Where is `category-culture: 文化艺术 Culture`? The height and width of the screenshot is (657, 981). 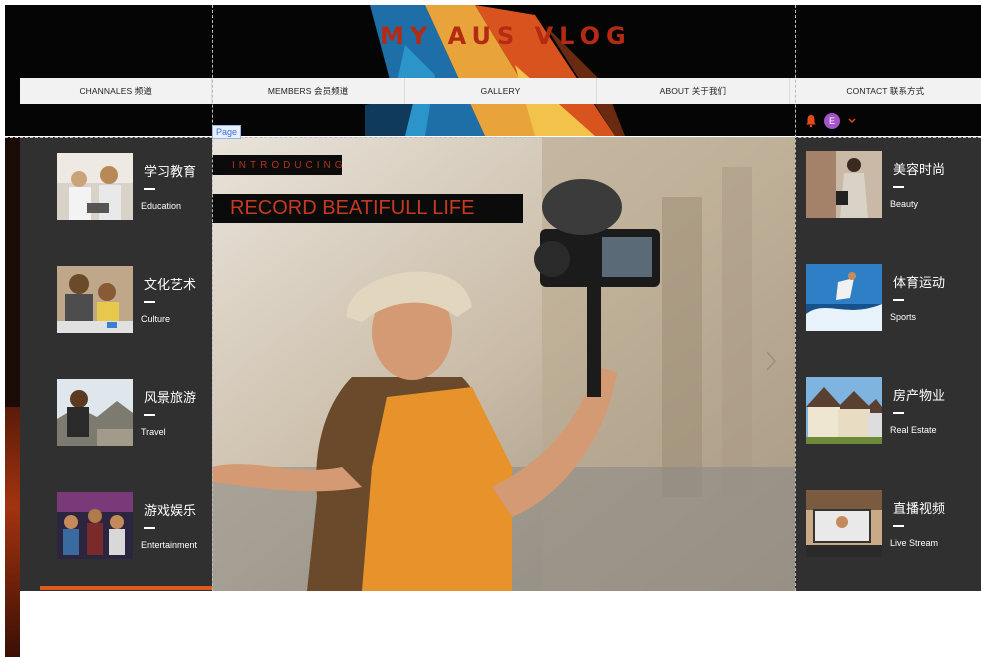
category-culture: 文化艺术 Culture is located at coordinates (147, 301).